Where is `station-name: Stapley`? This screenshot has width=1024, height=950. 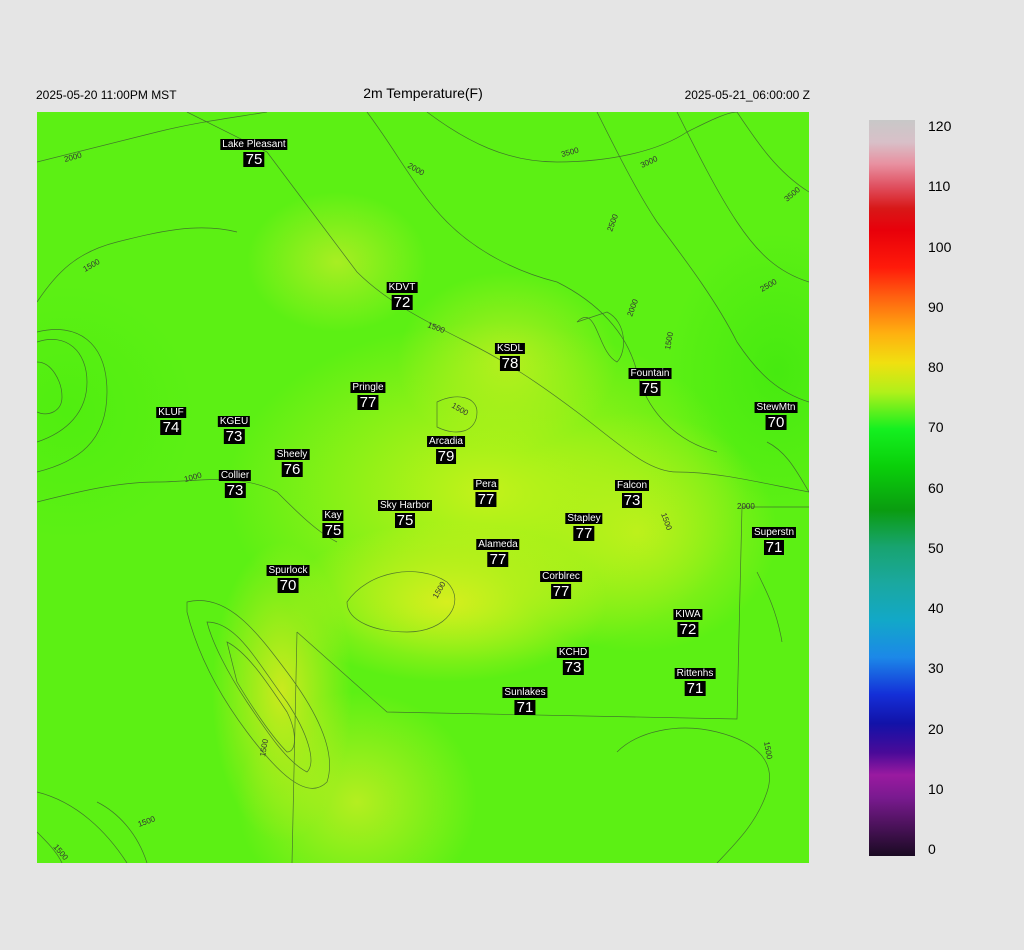 station-name: Stapley is located at coordinates (584, 518).